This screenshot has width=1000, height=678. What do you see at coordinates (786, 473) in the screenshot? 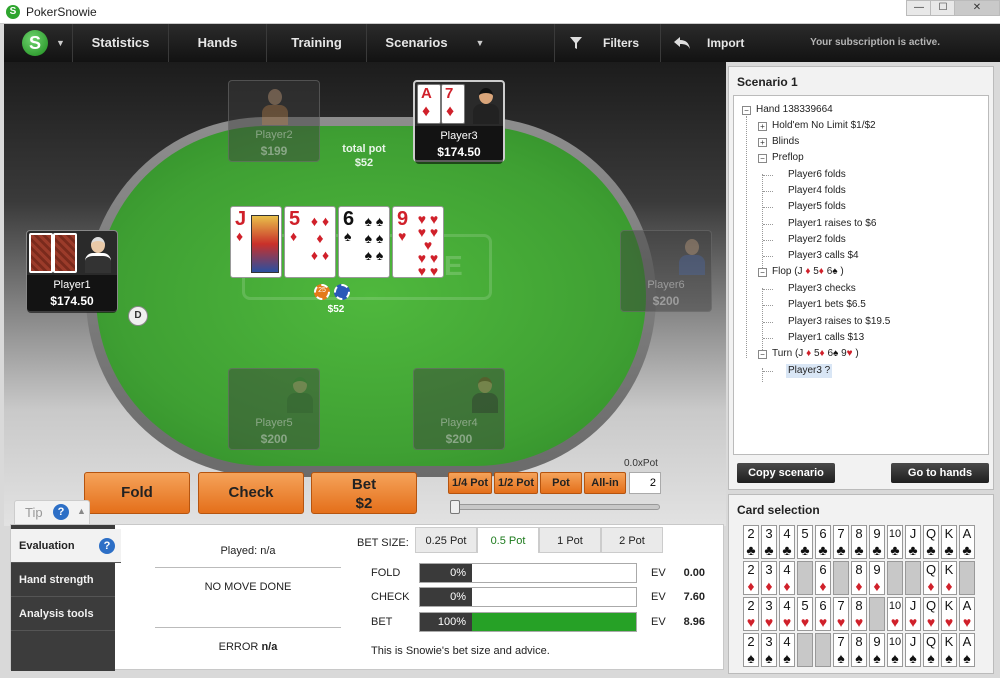
I see `copy-scenario-button: Copy scenario` at bounding box center [786, 473].